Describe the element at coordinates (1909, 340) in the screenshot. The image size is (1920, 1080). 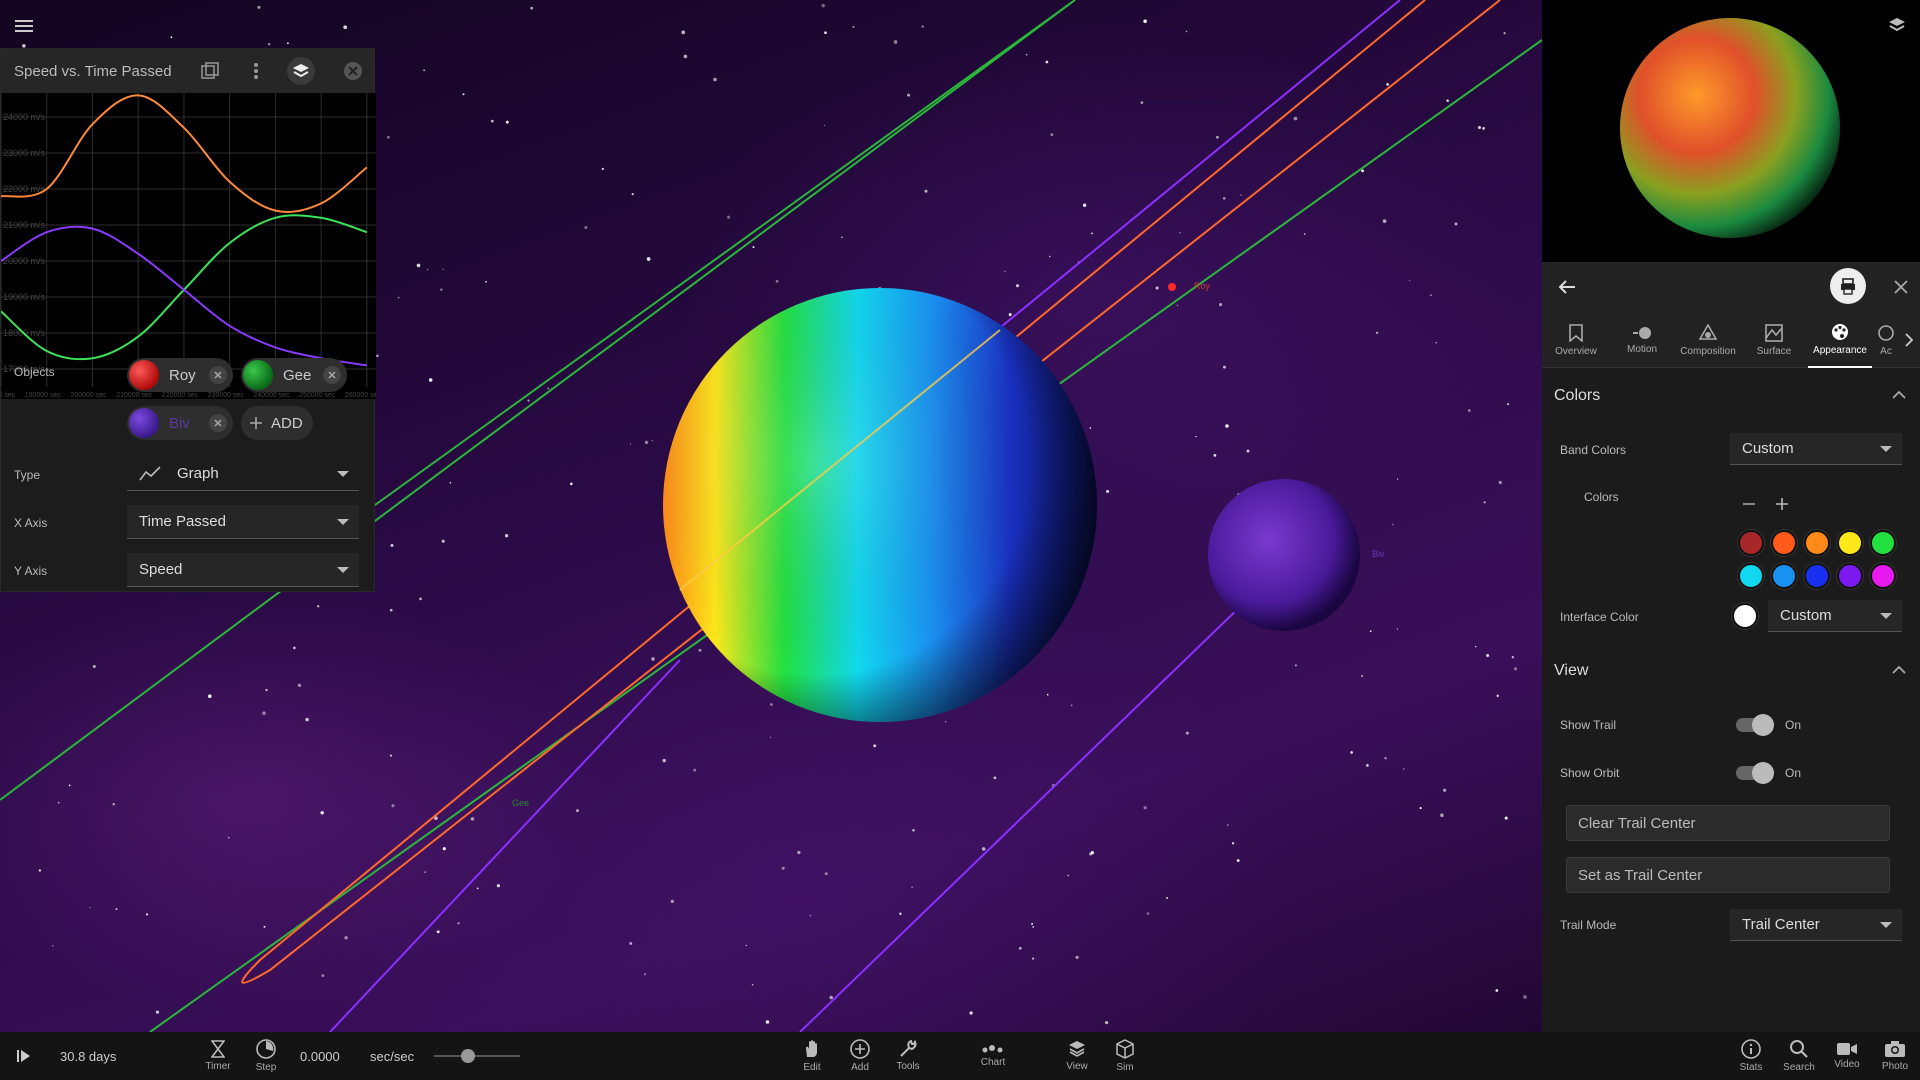
I see `chevron-right-icon` at that location.